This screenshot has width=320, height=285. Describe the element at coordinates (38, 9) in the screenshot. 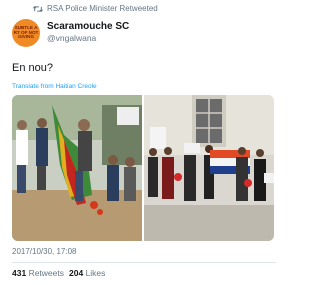

I see `retweet-icon` at that location.